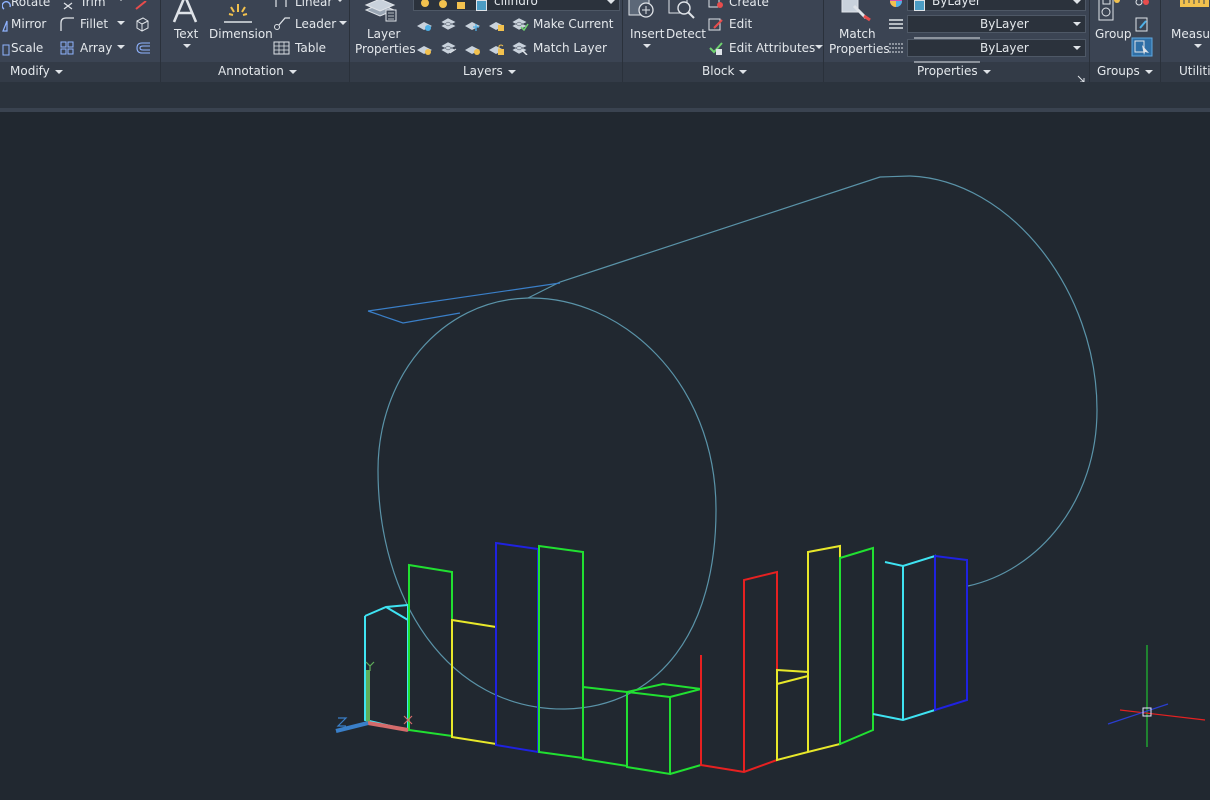  Describe the element at coordinates (94, 24) in the screenshot. I see `fillet-button: Fillet` at that location.